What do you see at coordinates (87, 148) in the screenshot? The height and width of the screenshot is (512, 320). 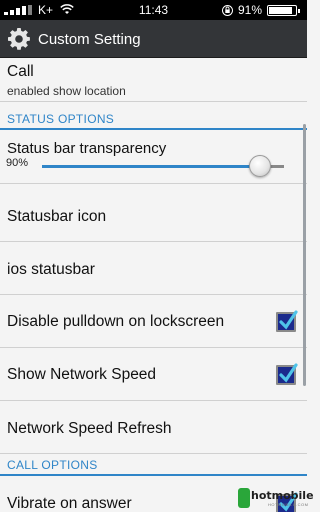 I see `transparency-setting-title: Status bar transparency` at bounding box center [87, 148].